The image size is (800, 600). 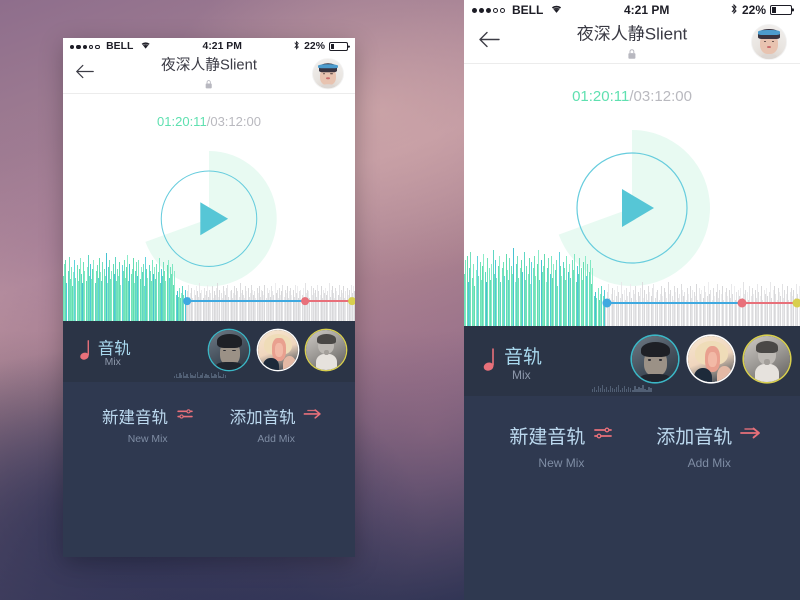 I want to click on waveform, so click(x=632, y=286).